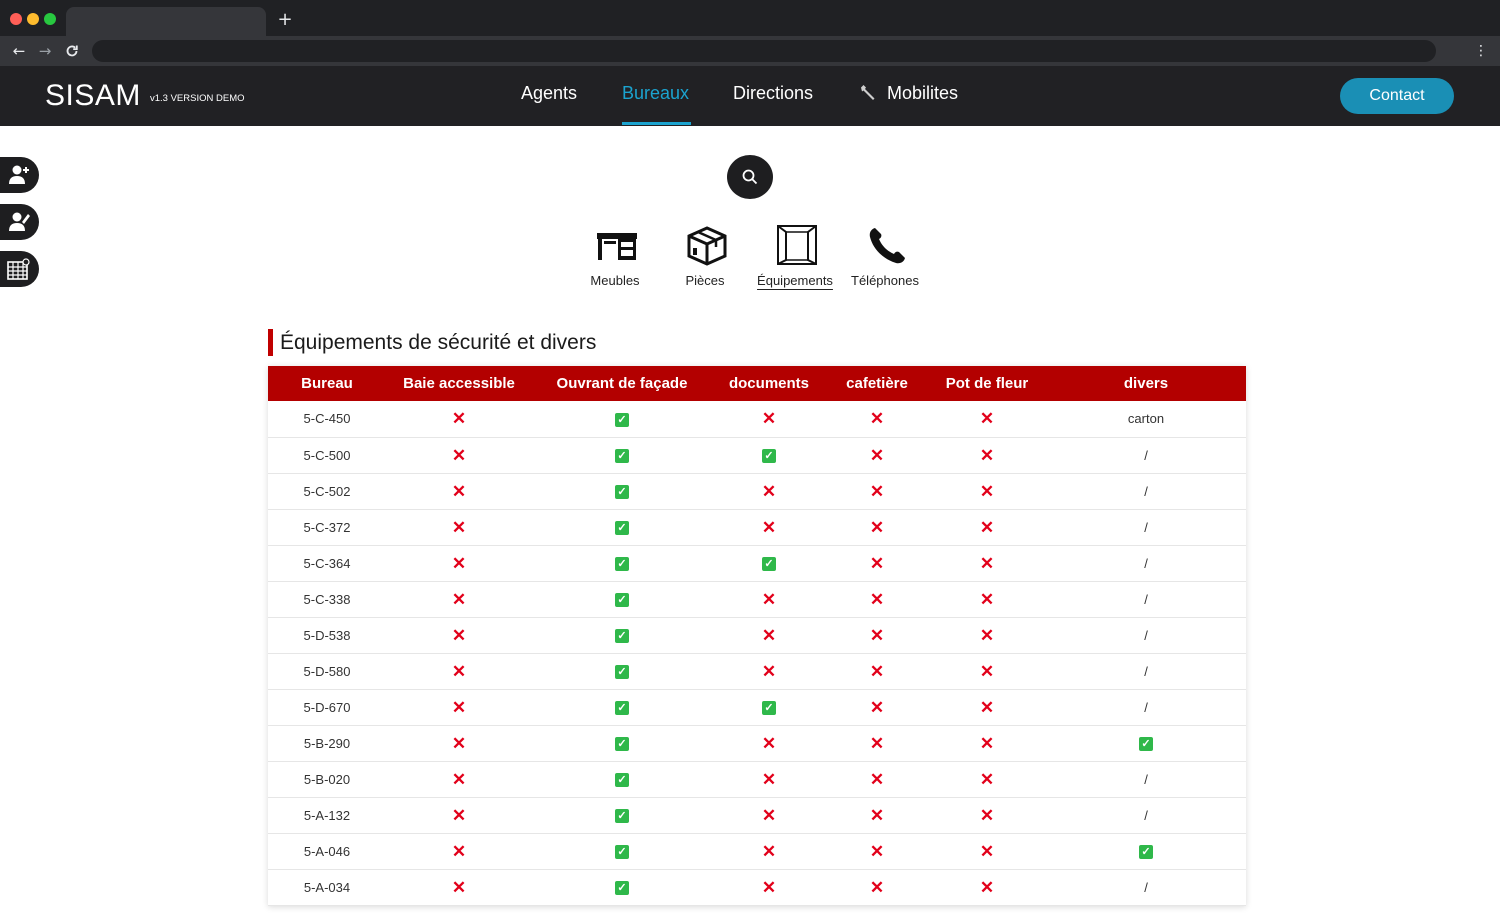 Image resolution: width=1500 pixels, height=916 pixels. What do you see at coordinates (327, 887) in the screenshot?
I see `table-cell-bureau: 5-A-034` at bounding box center [327, 887].